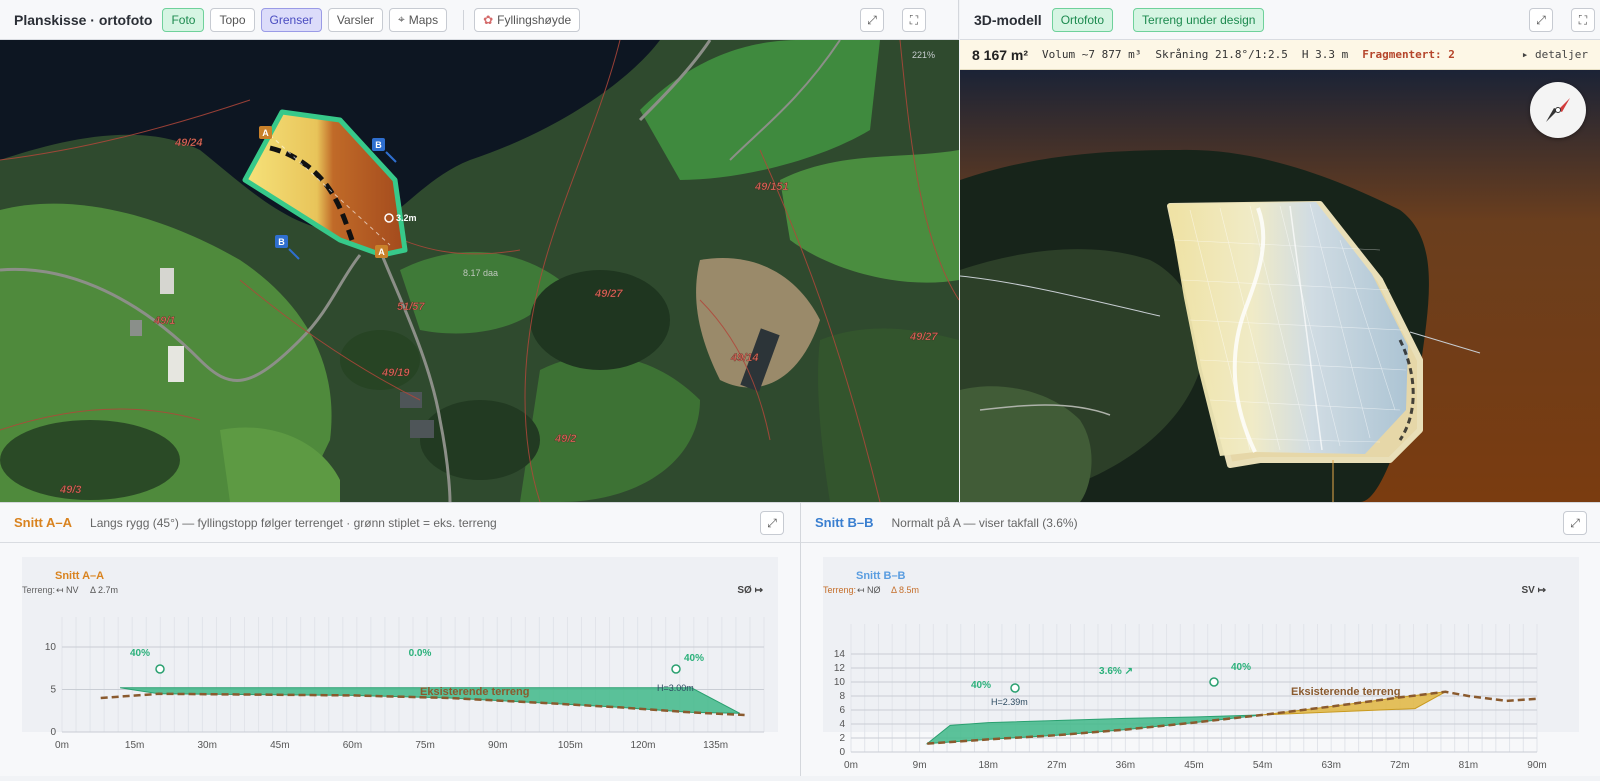  What do you see at coordinates (488, 19) in the screenshot?
I see `palette-icon: ✿` at bounding box center [488, 19].